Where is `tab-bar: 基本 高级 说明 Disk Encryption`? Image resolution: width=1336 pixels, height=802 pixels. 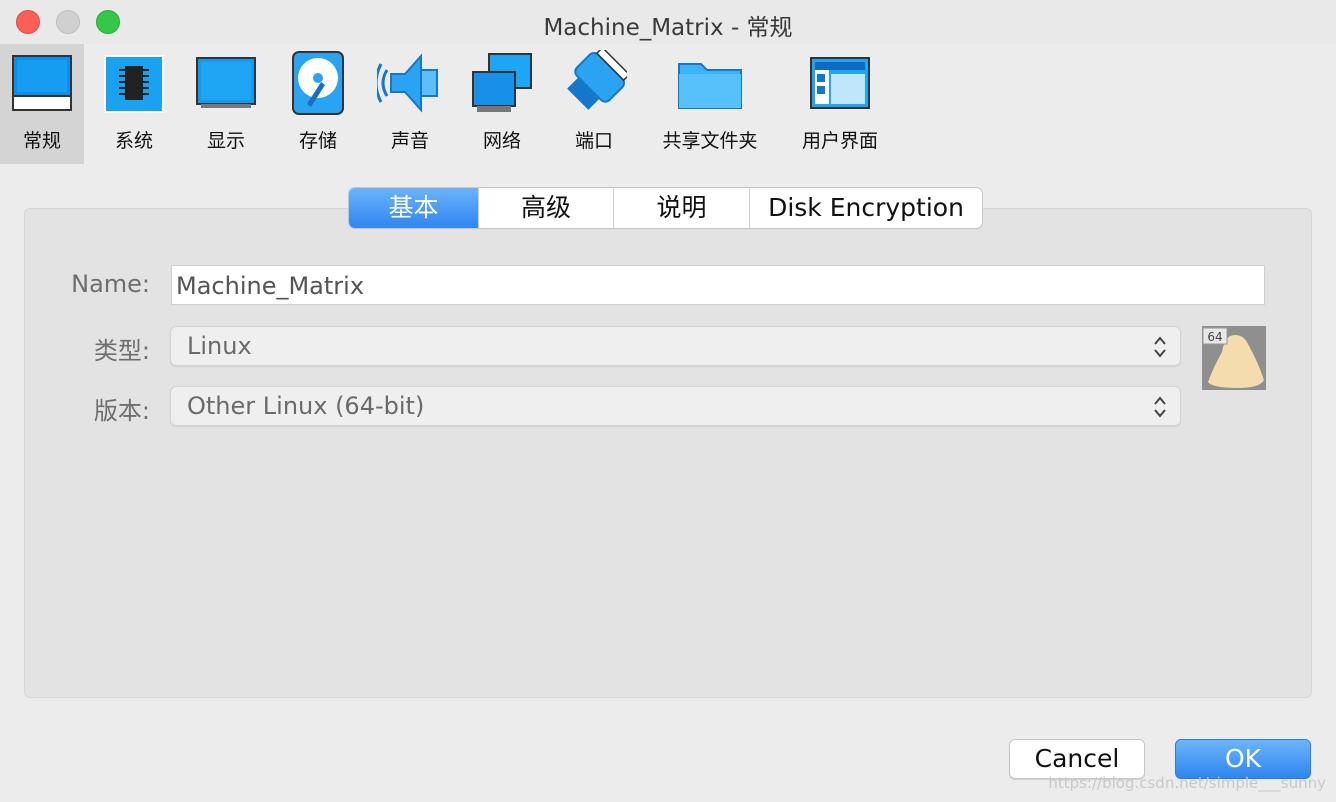 tab-bar: 基本 高级 说明 Disk Encryption is located at coordinates (665, 208).